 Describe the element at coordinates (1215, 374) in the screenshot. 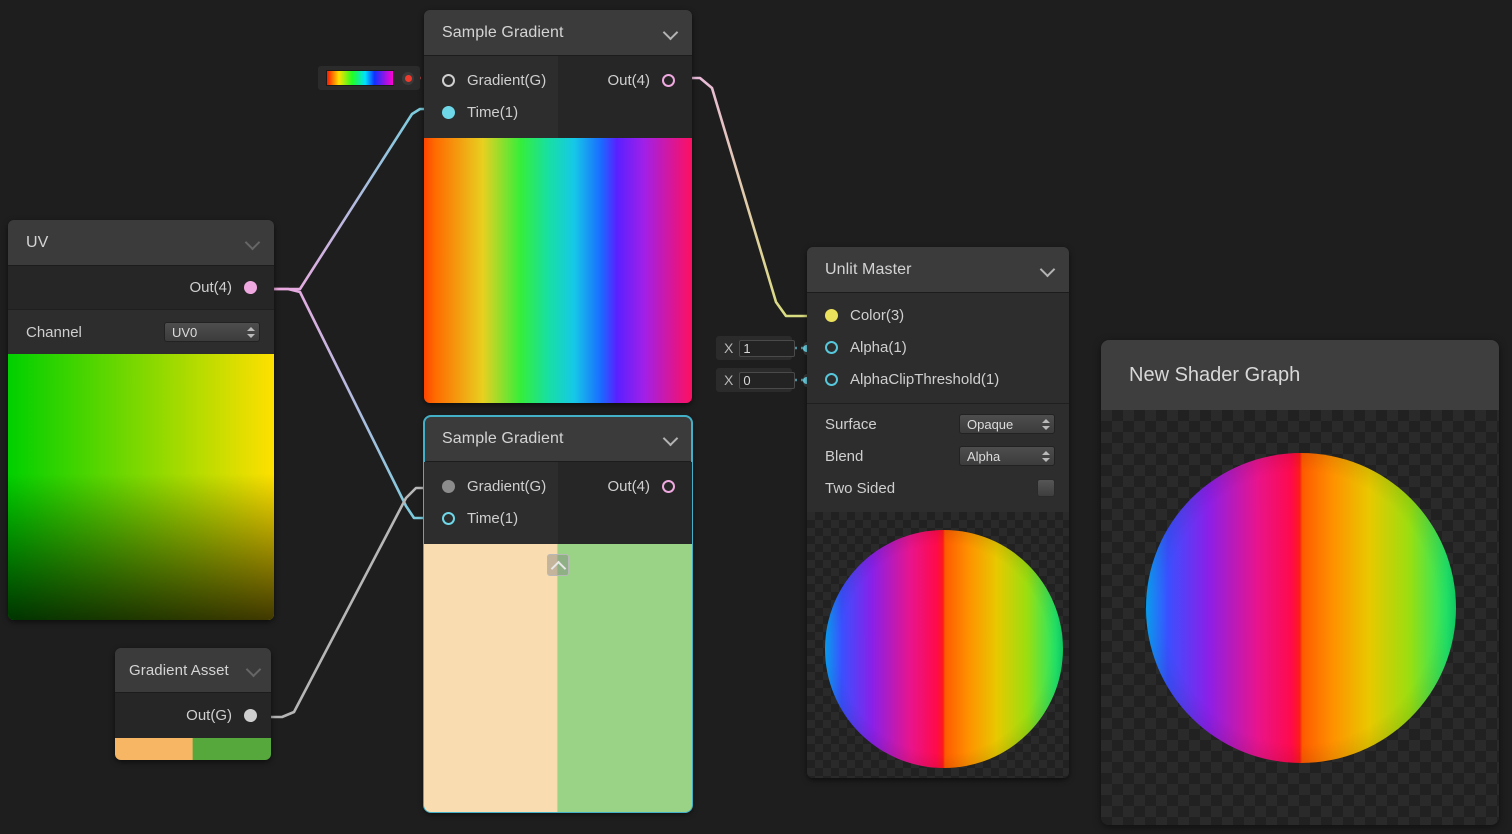

I see `graph-title: New Shader Graph` at that location.